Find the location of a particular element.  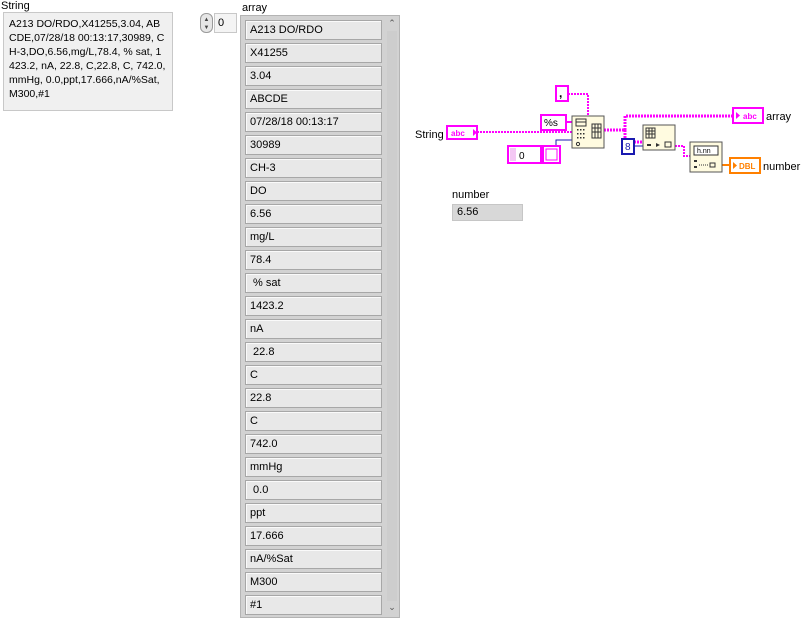

delimiter-text: , is located at coordinates (560, 93).